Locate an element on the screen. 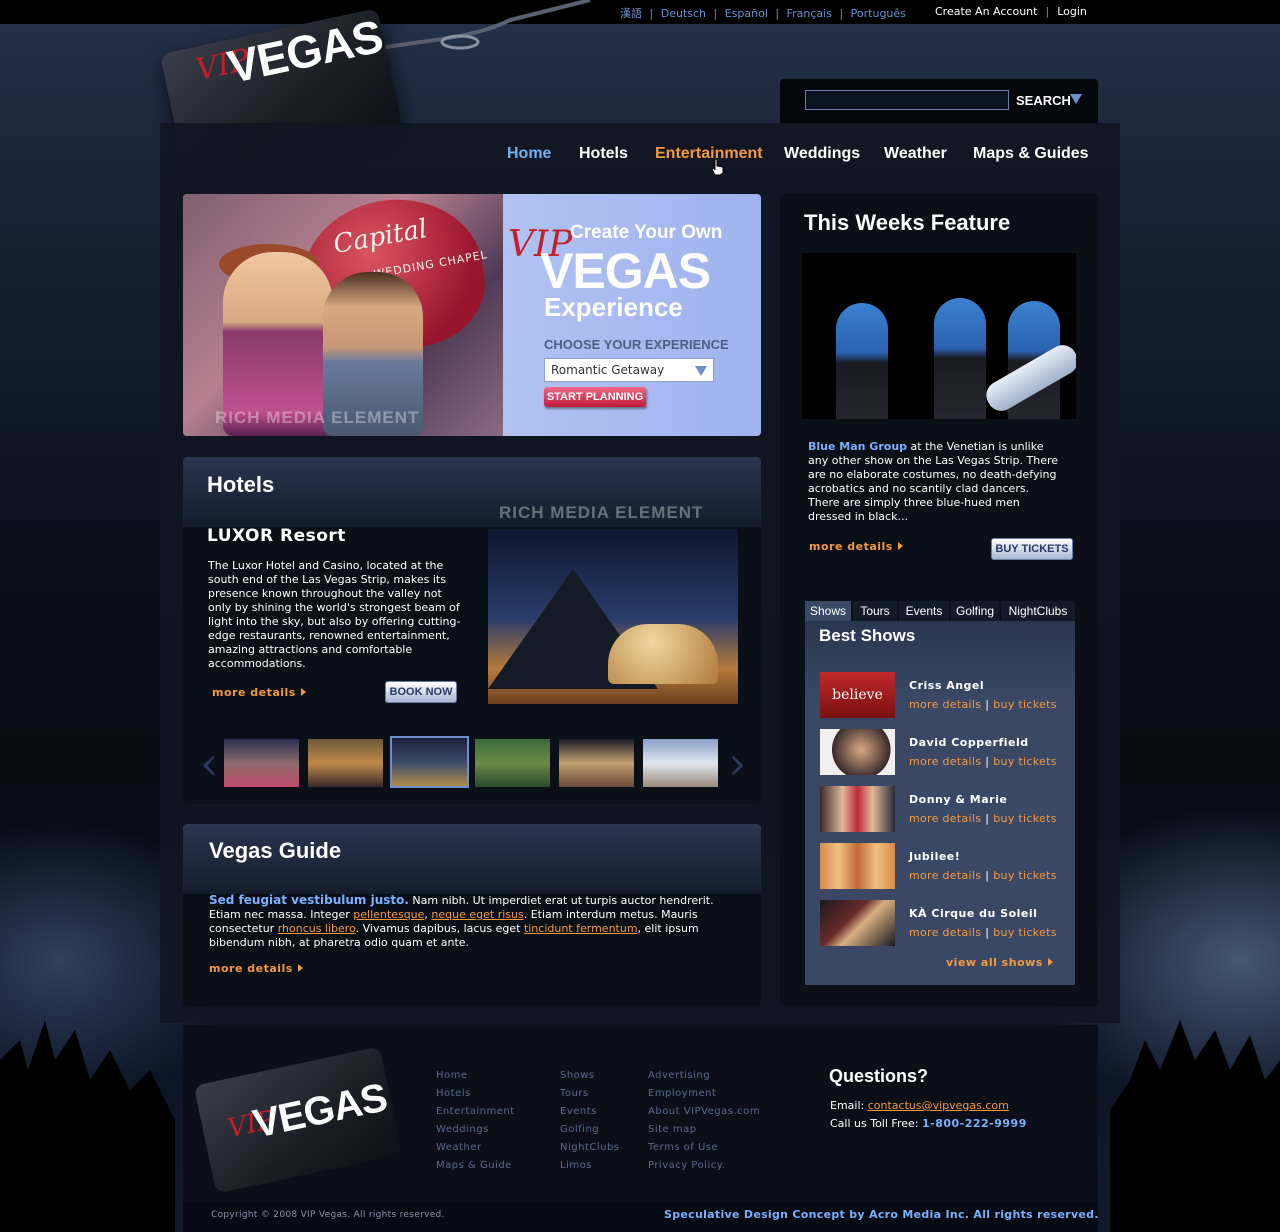 The width and height of the screenshot is (1280, 1232). blue-man-group-photo is located at coordinates (939, 336).